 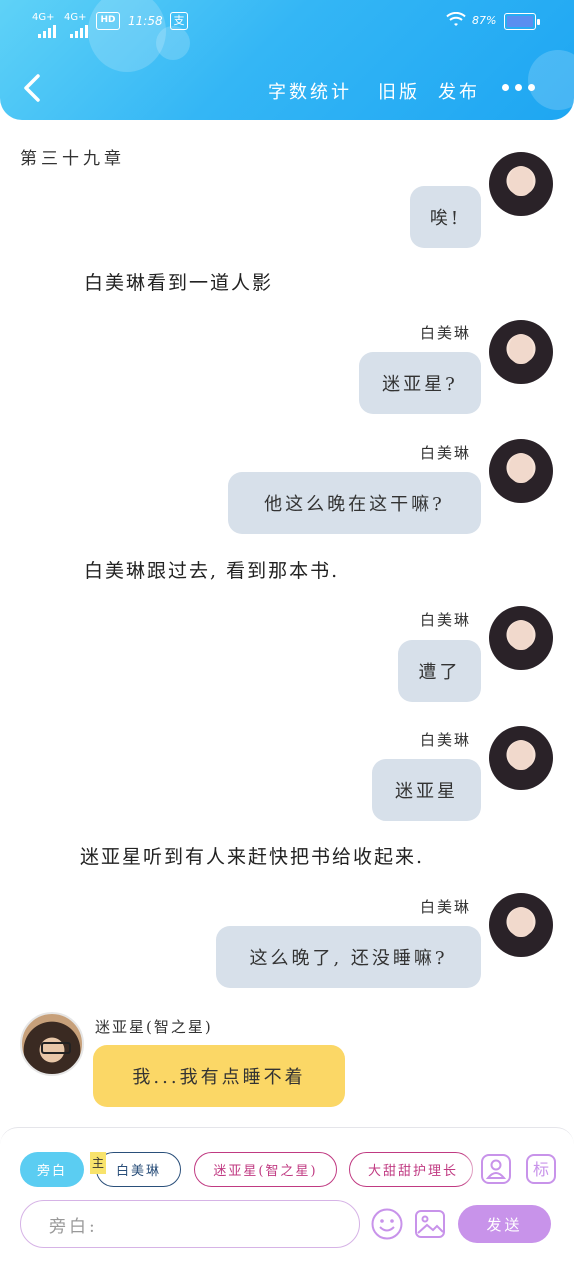 I want to click on send-button: 发送, so click(x=504, y=1224).